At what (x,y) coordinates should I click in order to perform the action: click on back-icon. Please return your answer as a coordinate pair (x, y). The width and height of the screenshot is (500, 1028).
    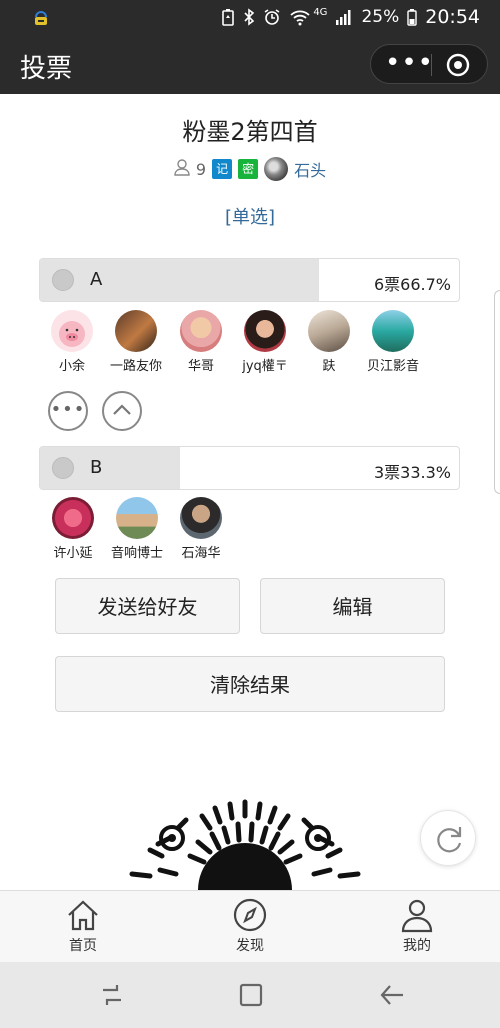
    Looking at the image, I should click on (392, 995).